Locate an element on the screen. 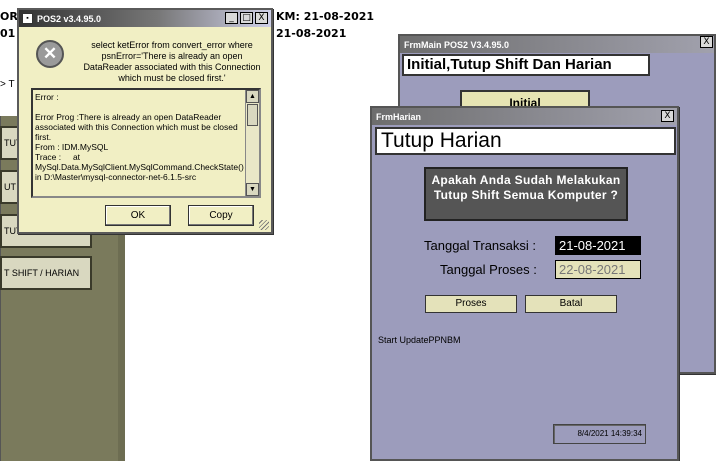  status-text: Start UpdatePPNBM is located at coordinates (419, 340).